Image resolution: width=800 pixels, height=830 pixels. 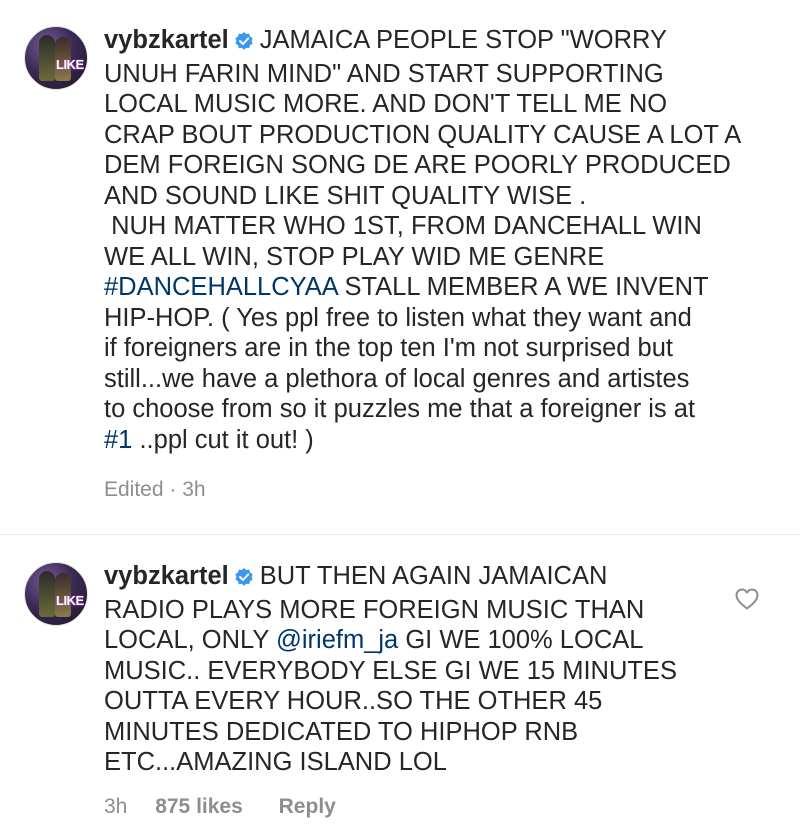 What do you see at coordinates (526, 287) in the screenshot?
I see `comment-line: STALL MEMBER A WE INVENT` at bounding box center [526, 287].